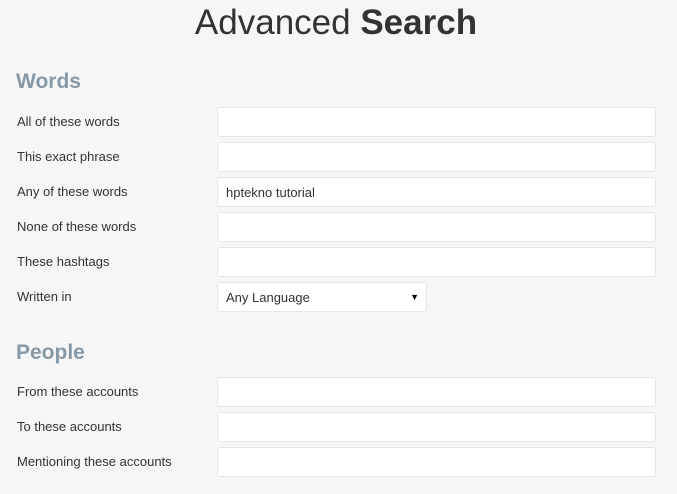 This screenshot has height=494, width=677. What do you see at coordinates (72, 191) in the screenshot?
I see `any-words-label: Any of these words` at bounding box center [72, 191].